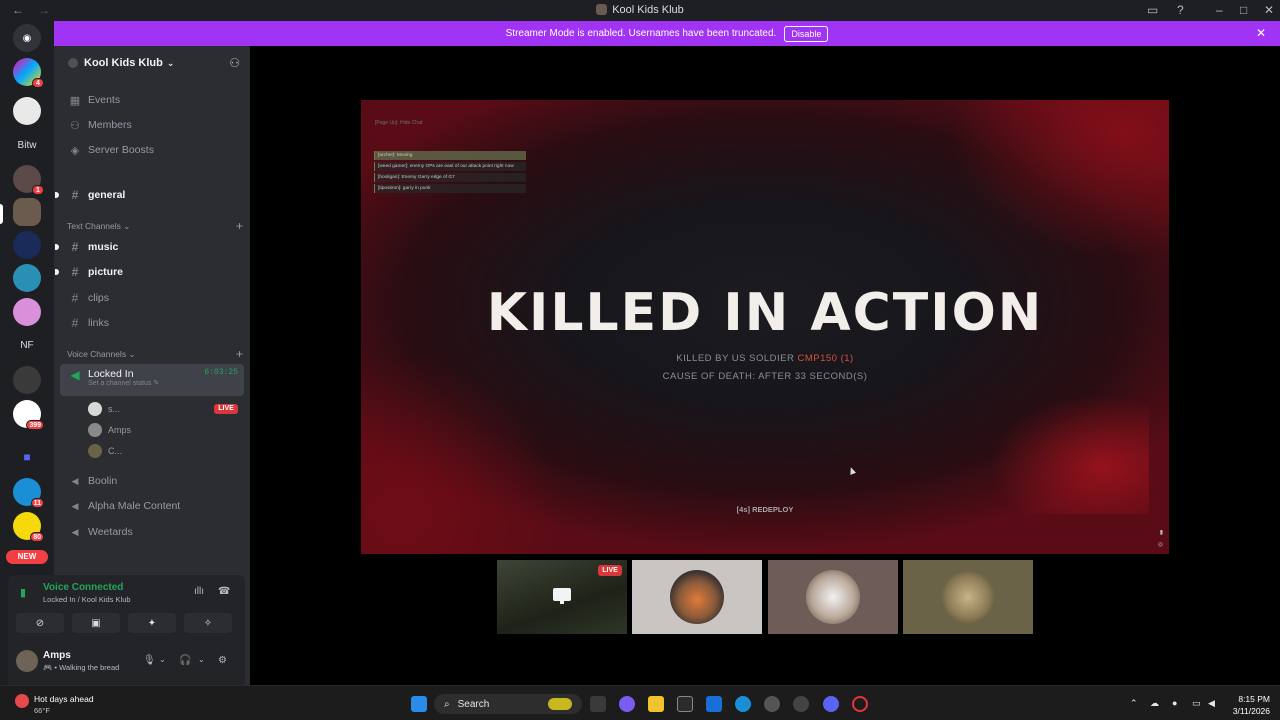  What do you see at coordinates (1174, 703) in the screenshot?
I see `microphone-icon: ●` at bounding box center [1174, 703].